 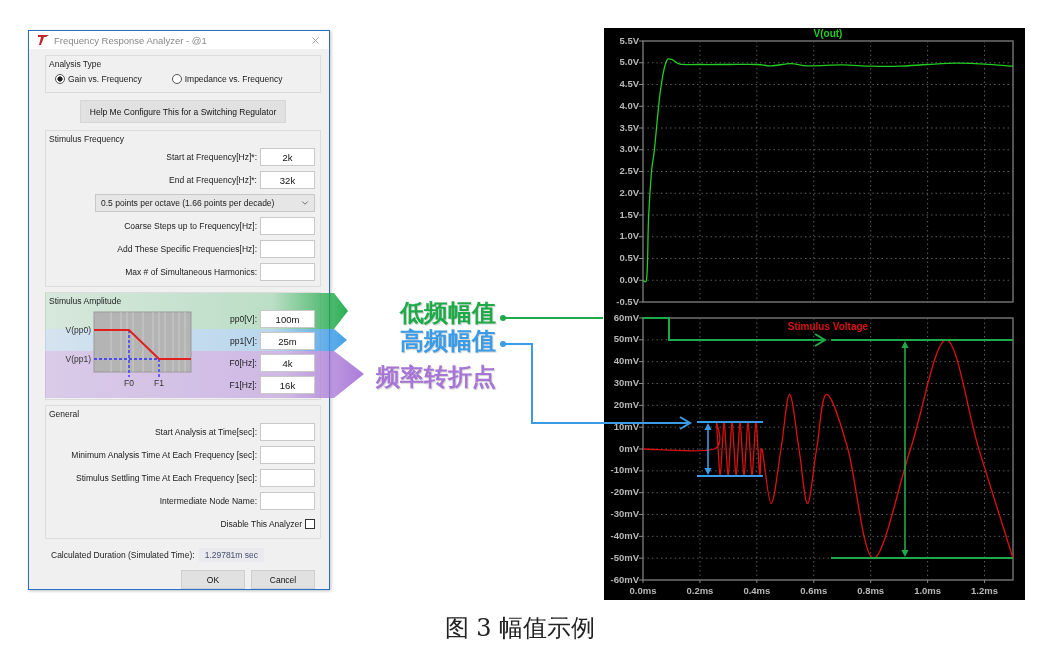 What do you see at coordinates (243, 385) in the screenshot?
I see `field-label: F1[Hz]:` at bounding box center [243, 385].